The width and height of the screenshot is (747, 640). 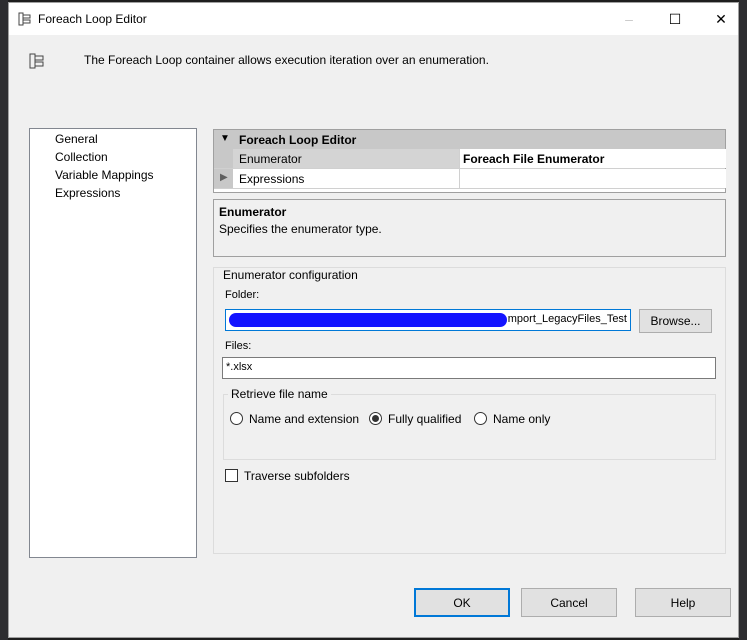 What do you see at coordinates (743, 320) in the screenshot?
I see `background-window-right` at bounding box center [743, 320].